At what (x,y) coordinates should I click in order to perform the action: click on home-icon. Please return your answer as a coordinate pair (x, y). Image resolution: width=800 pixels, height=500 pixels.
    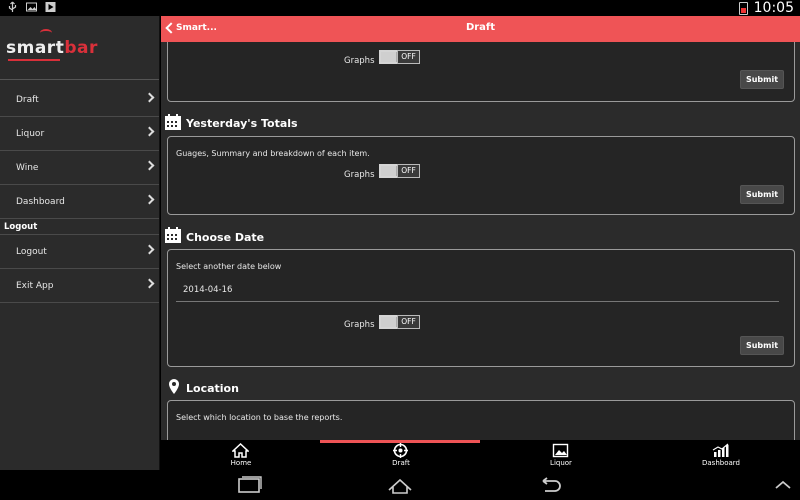
    Looking at the image, I should click on (240, 450).